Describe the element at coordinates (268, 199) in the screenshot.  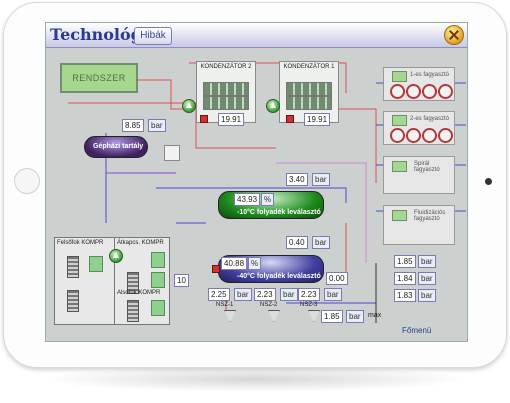
I see `tank-minus-10-unit: %` at that location.